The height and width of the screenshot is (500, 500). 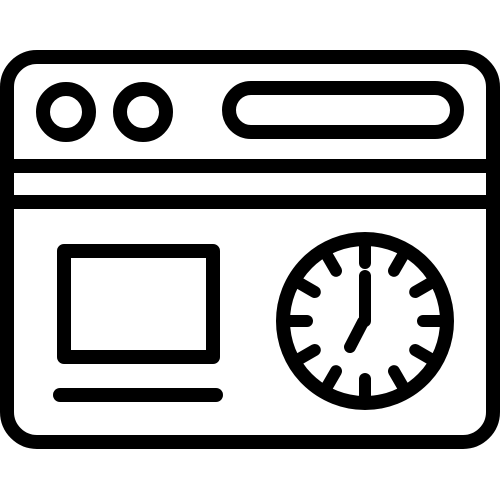 I want to click on clock-icon, so click(x=365, y=321).